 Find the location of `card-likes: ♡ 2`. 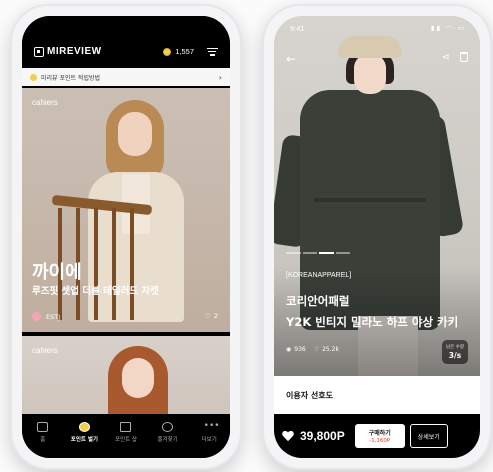

card-likes: ♡ 2 is located at coordinates (211, 316).